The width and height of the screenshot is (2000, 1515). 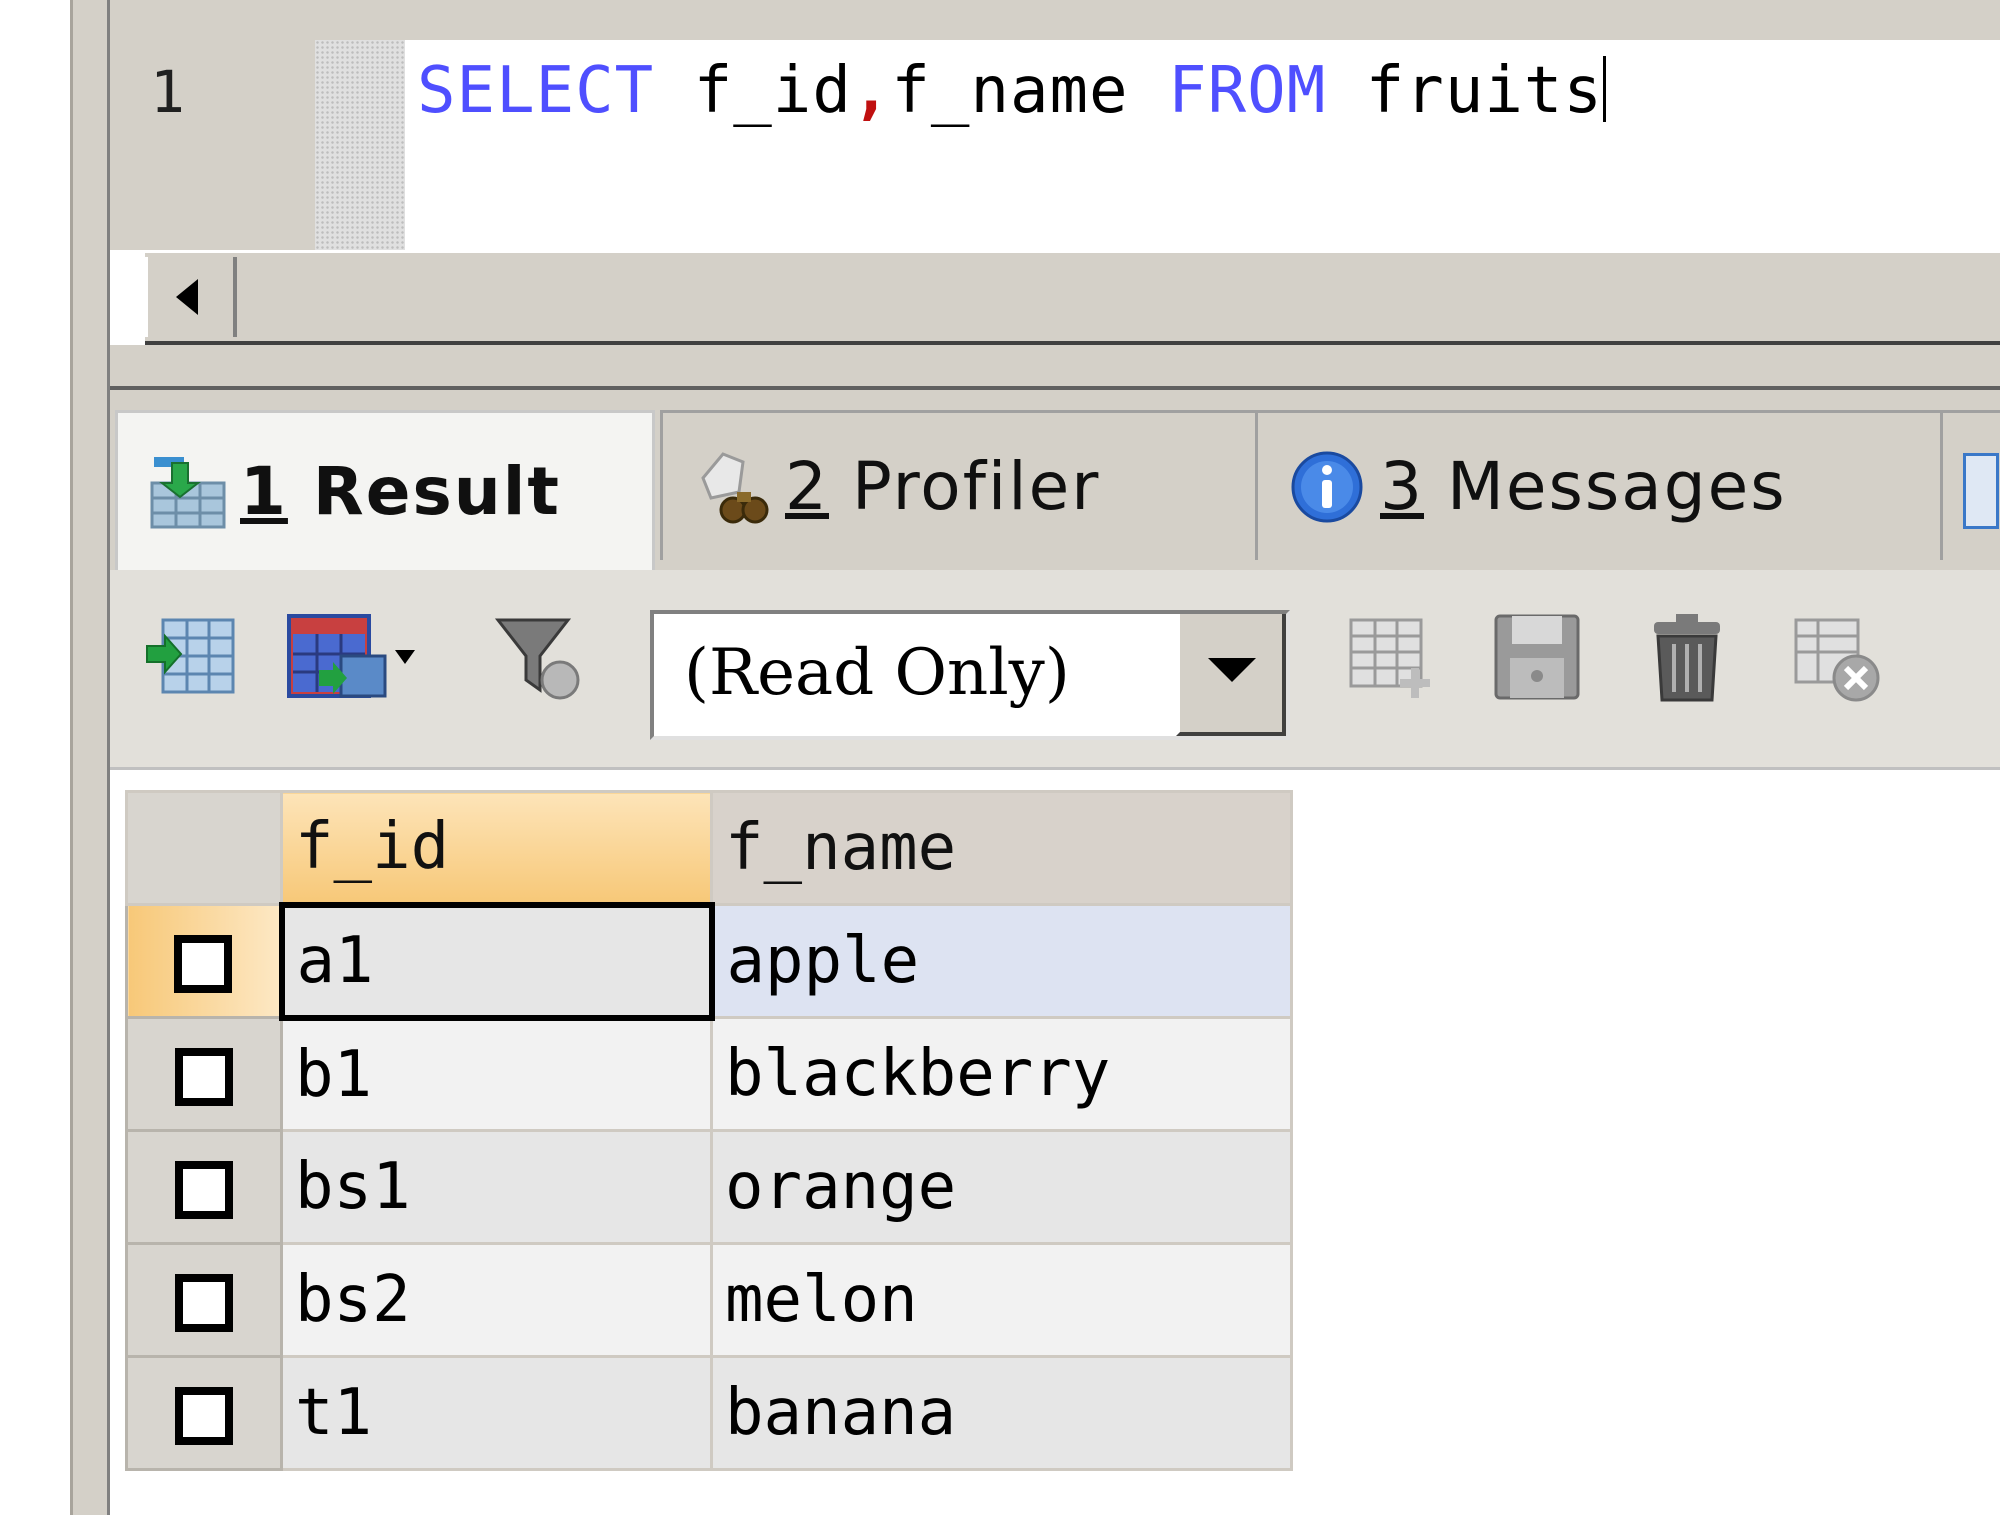 I want to click on edit-mode-value: (Read Only), so click(x=877, y=673).